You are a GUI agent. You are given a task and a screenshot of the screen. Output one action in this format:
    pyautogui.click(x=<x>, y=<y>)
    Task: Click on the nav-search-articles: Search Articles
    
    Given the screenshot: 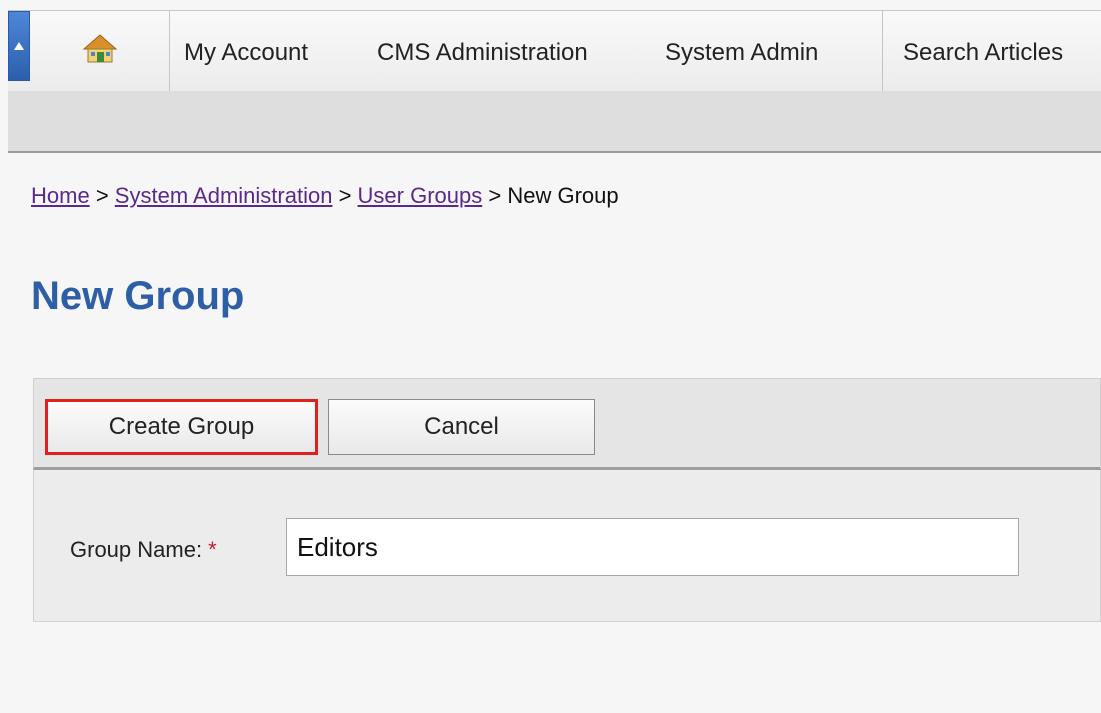 What is the action you would take?
    pyautogui.click(x=983, y=51)
    